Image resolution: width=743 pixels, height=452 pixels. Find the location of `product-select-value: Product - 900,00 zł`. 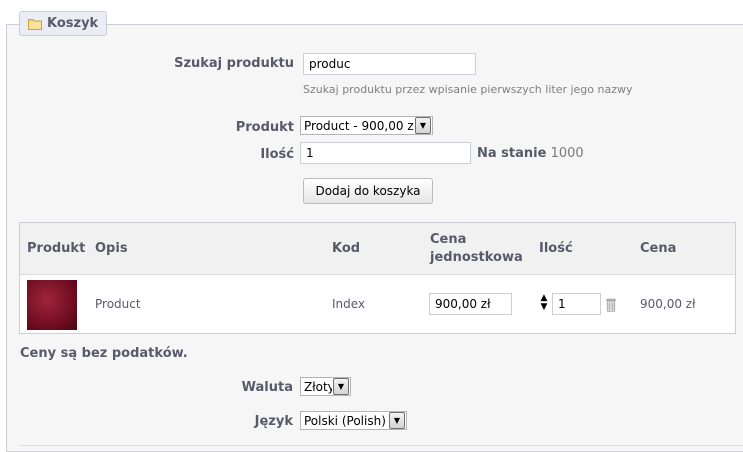

product-select-value: Product - 900,00 zł is located at coordinates (359, 125).